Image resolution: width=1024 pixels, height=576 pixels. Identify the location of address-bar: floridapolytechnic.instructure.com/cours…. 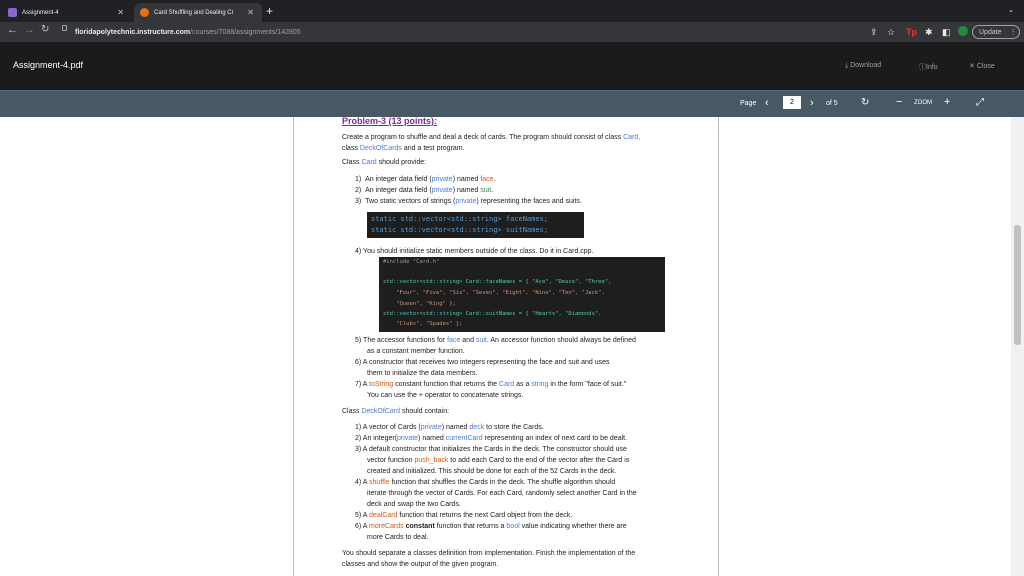
(188, 32).